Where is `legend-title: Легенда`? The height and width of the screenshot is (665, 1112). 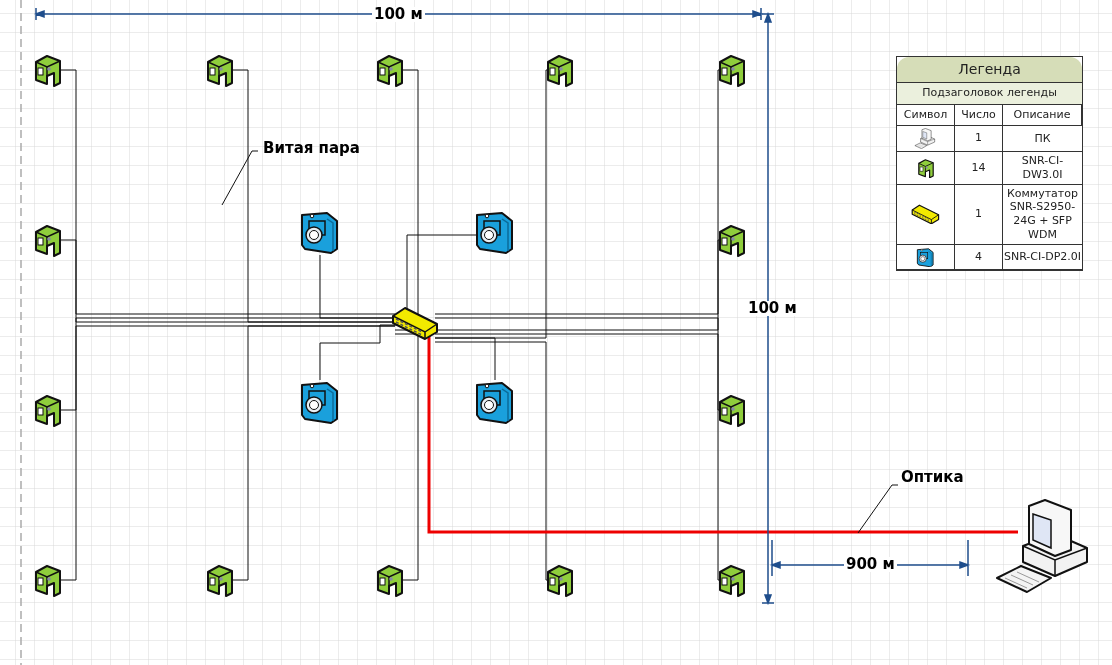
legend-title: Легенда is located at coordinates (989, 70).